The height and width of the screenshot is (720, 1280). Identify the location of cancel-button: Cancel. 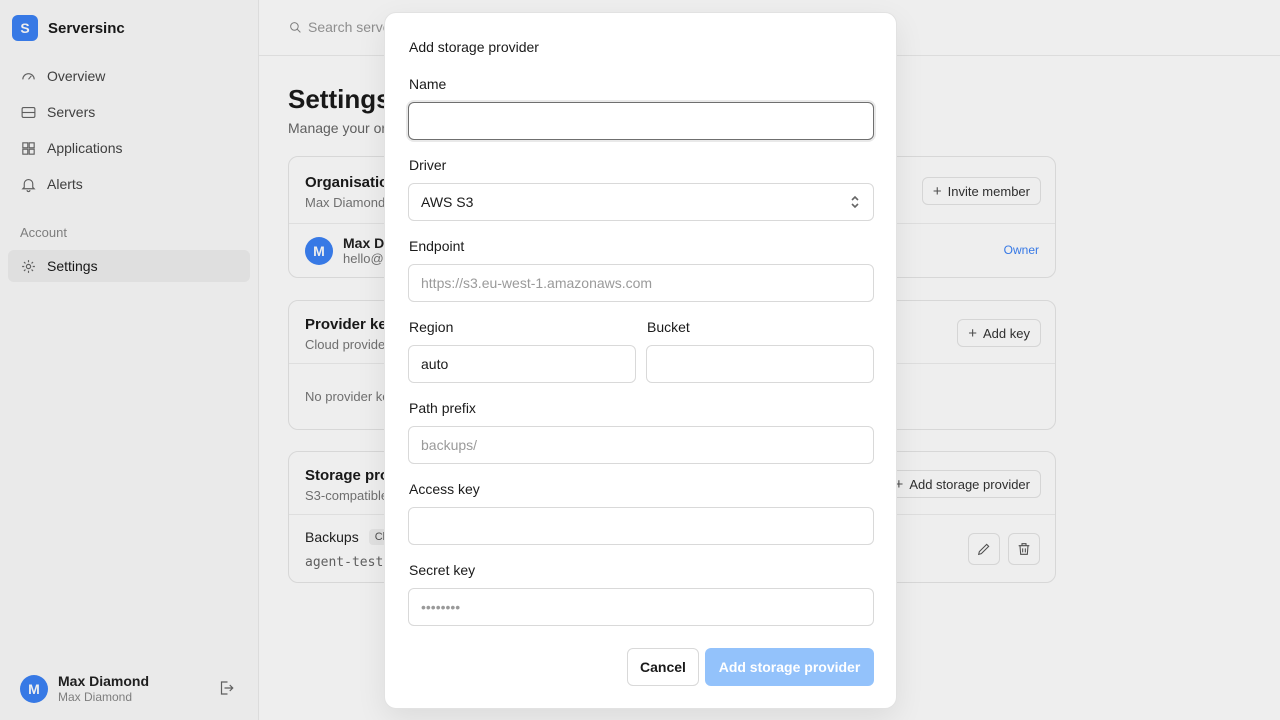
(663, 667).